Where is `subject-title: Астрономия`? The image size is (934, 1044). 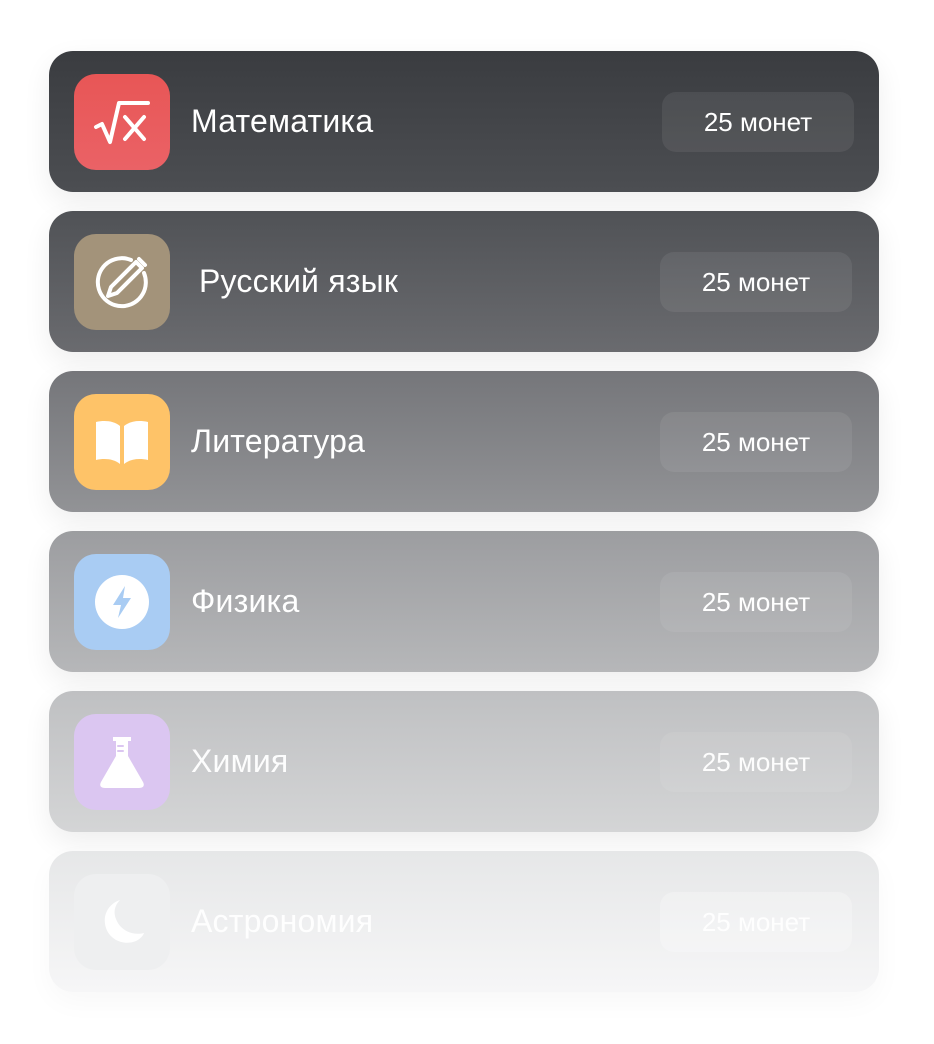 subject-title: Астрономия is located at coordinates (282, 921).